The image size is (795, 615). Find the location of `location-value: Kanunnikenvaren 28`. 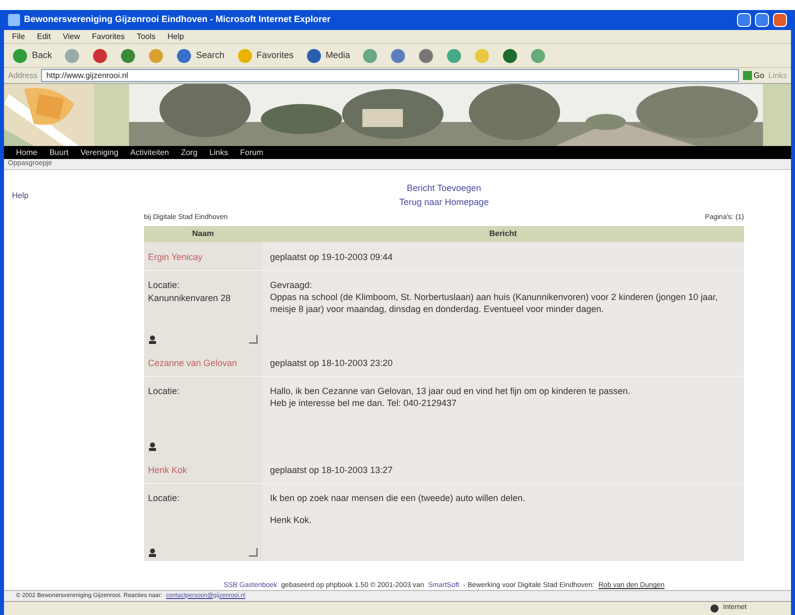

location-value: Kanunnikenvaren 28 is located at coordinates (190, 298).